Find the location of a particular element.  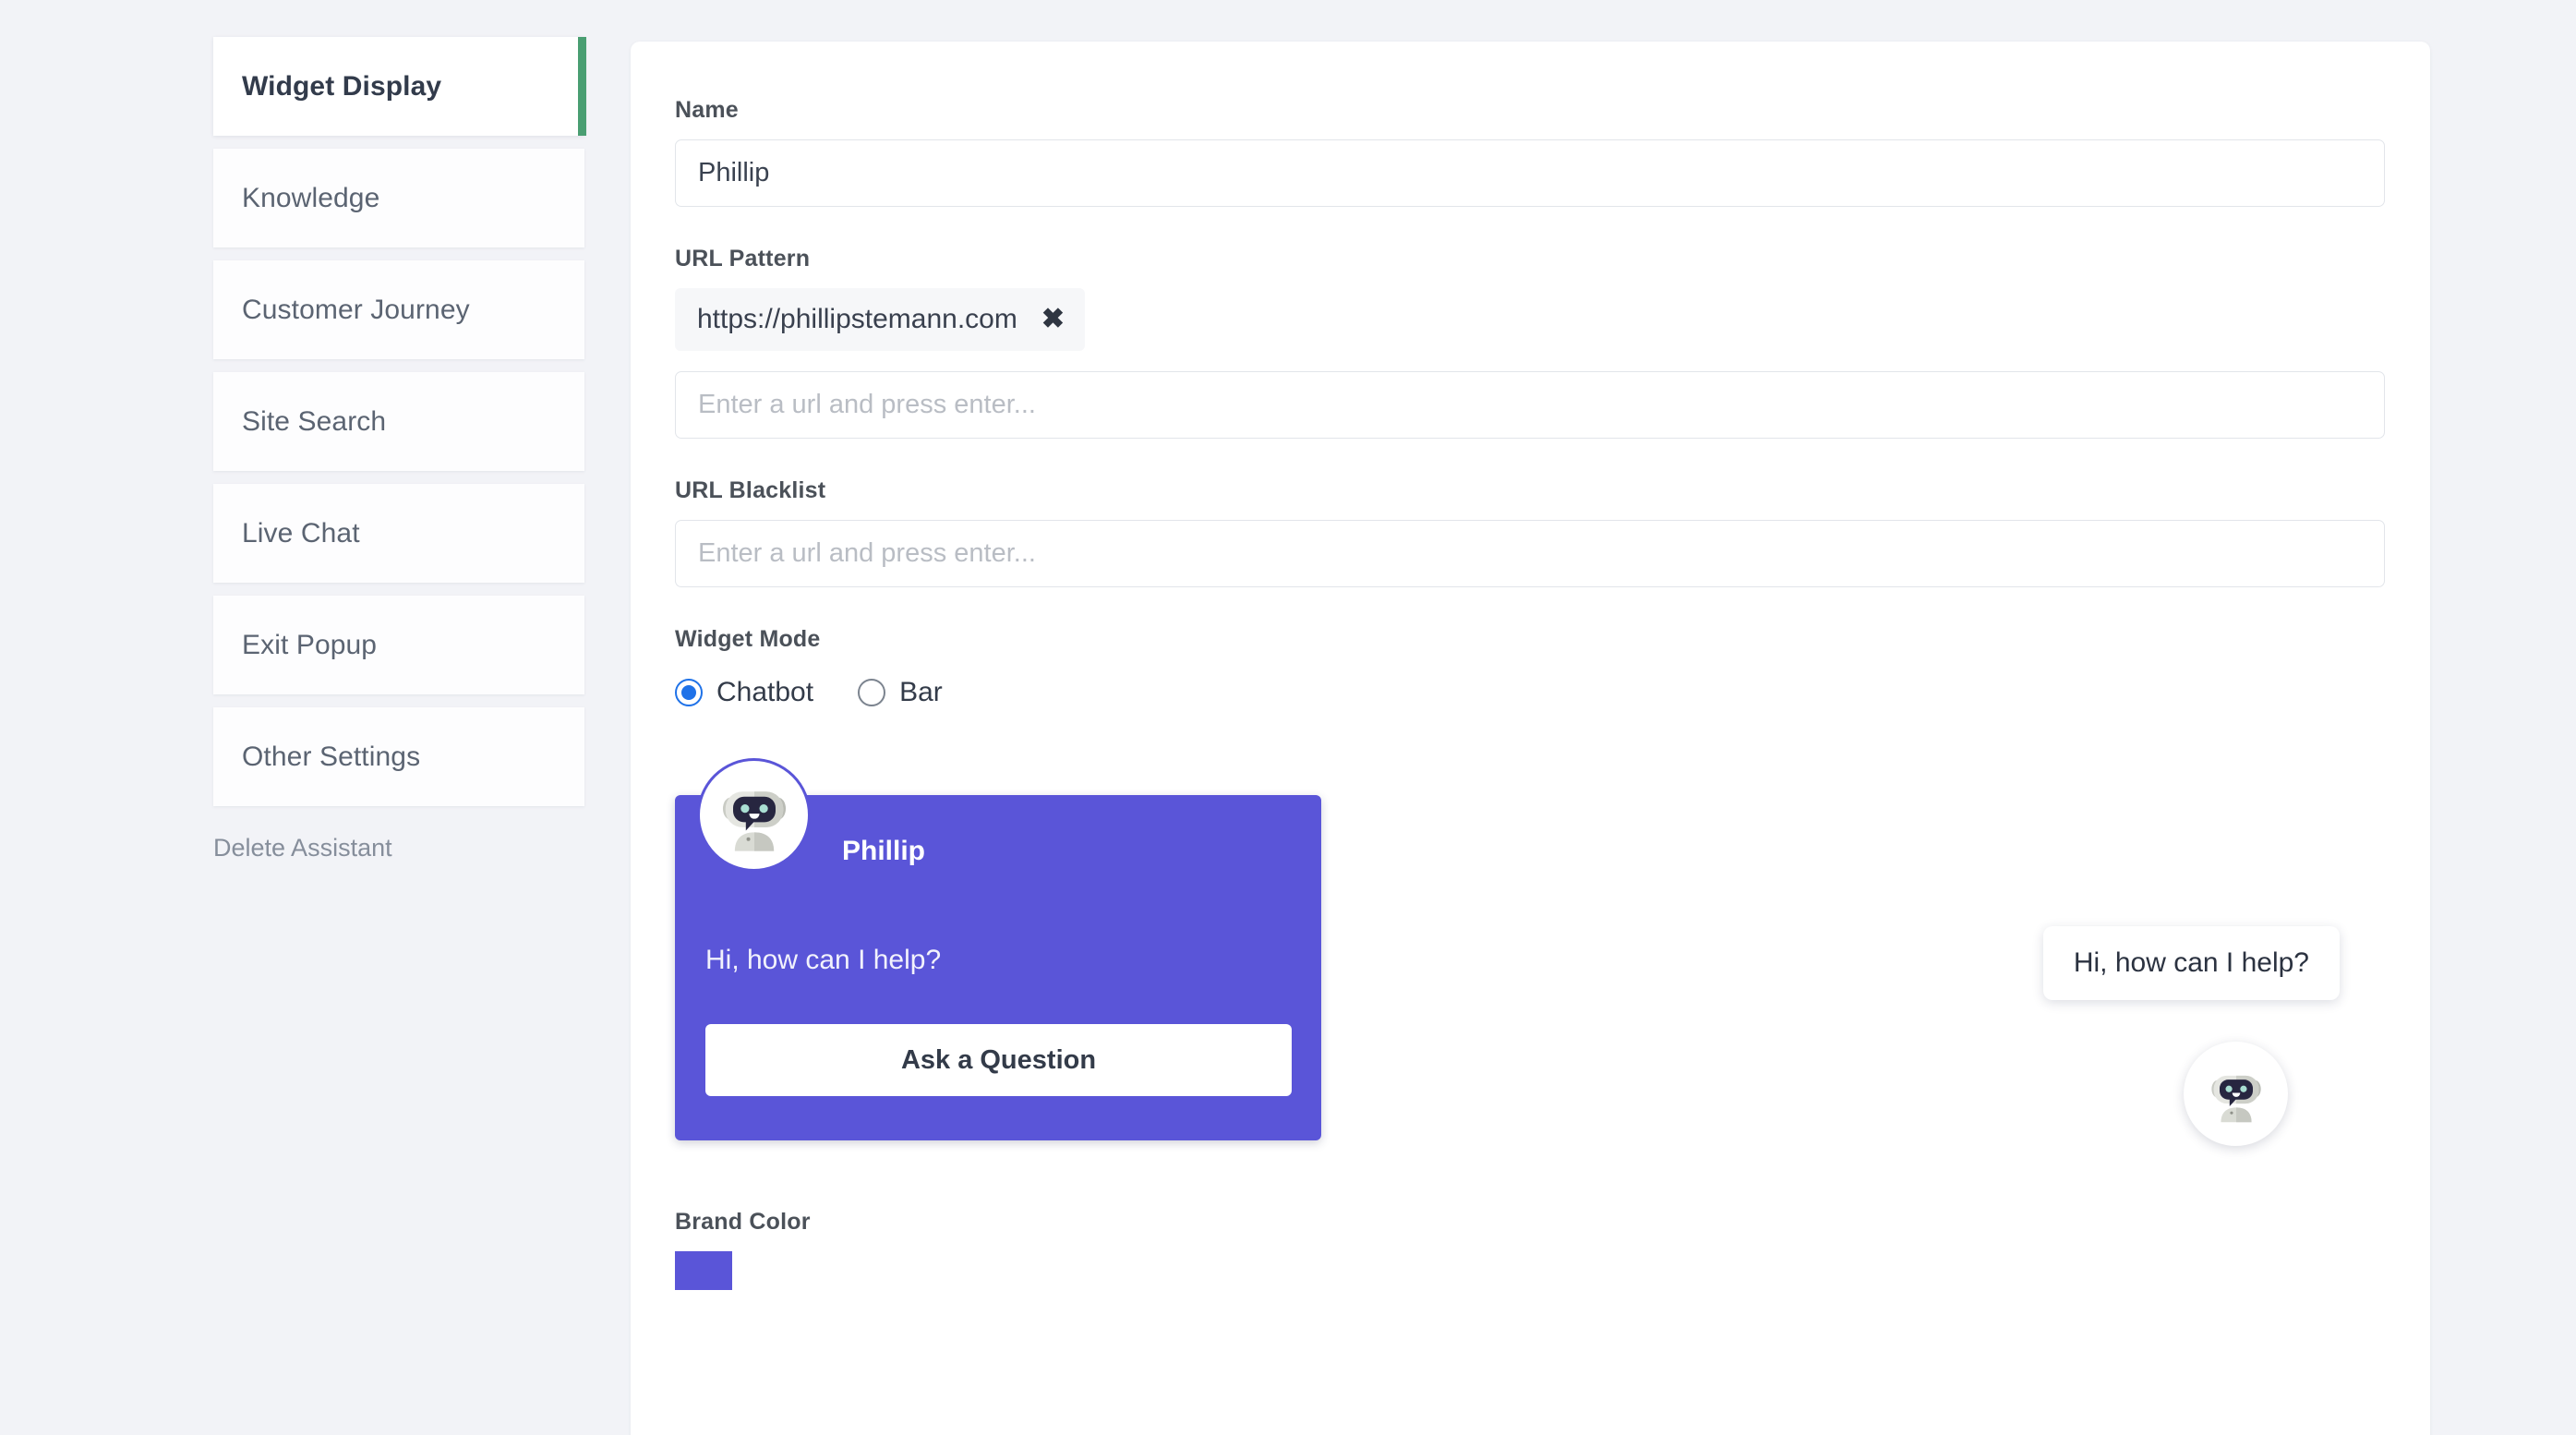

sidebar-item-label: Exit Popup is located at coordinates (310, 644).